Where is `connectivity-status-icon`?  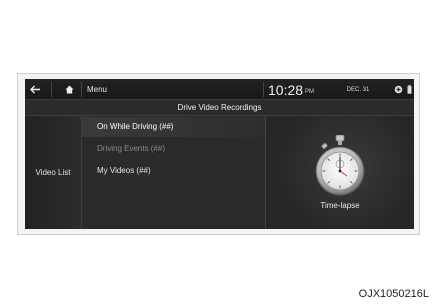
connectivity-status-icon is located at coordinates (398, 89).